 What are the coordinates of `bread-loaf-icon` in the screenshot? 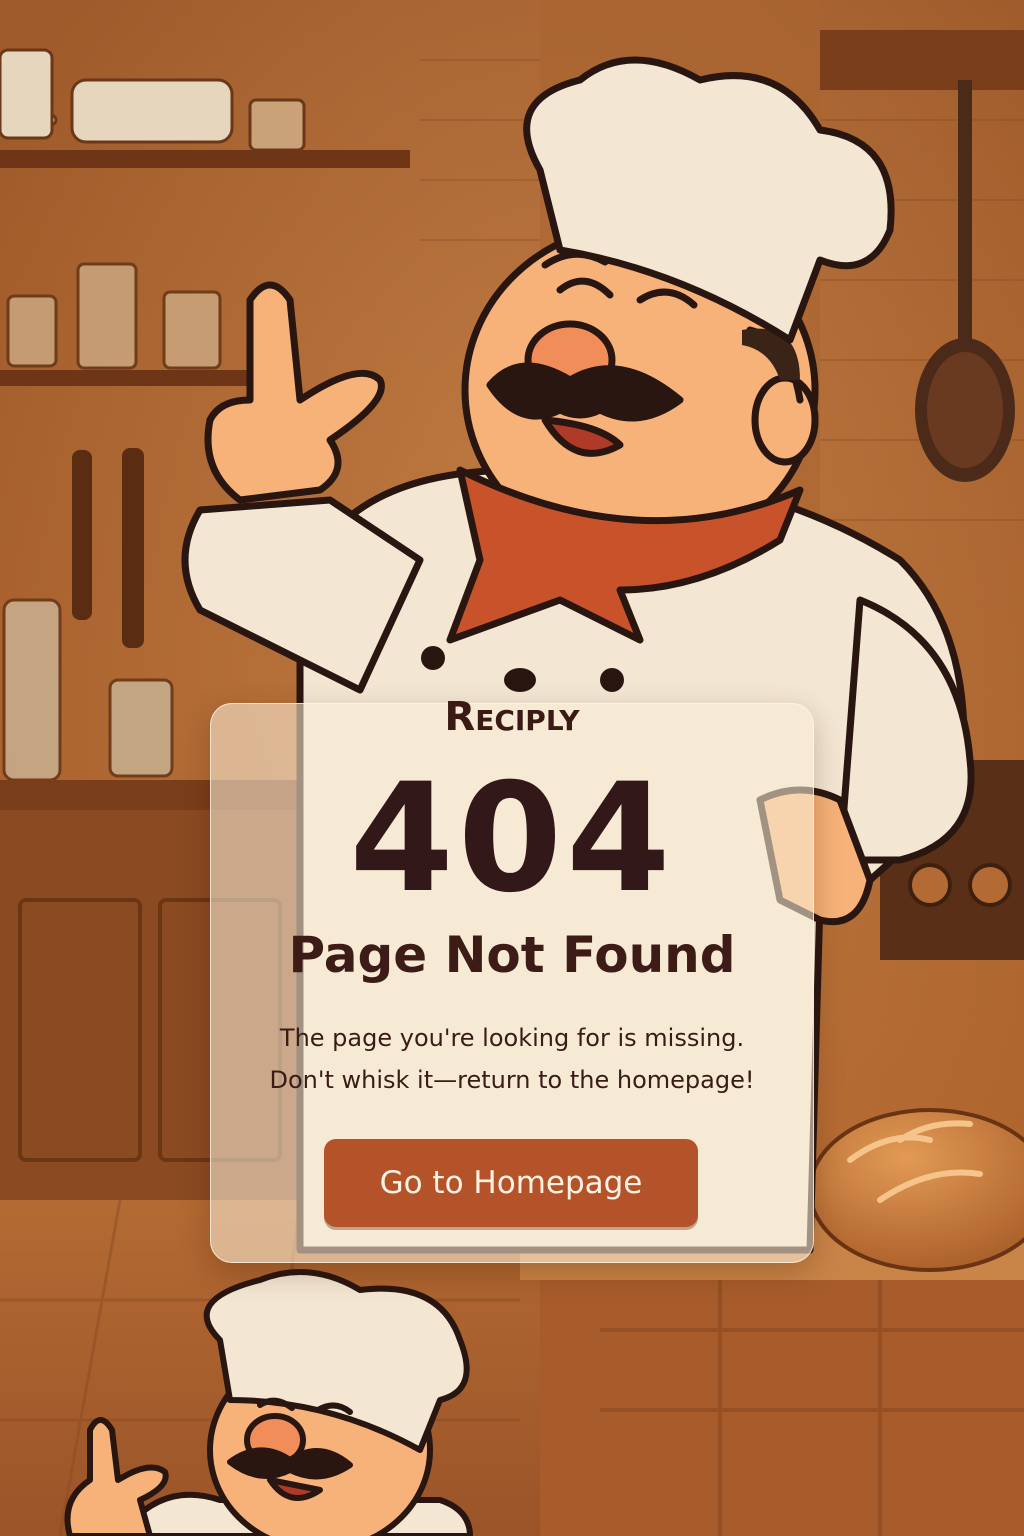 It's located at (916, 1190).